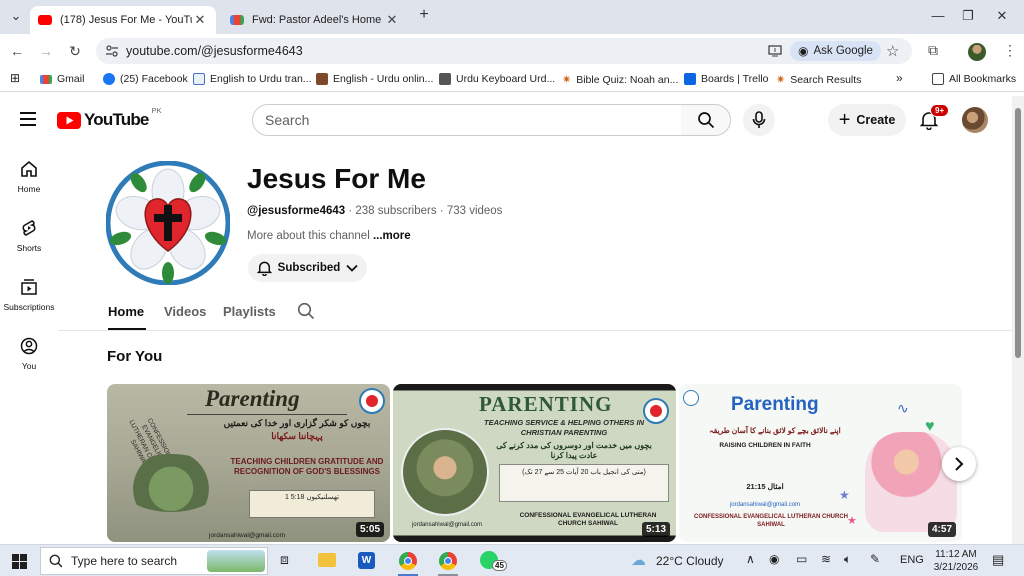 This screenshot has width=1024, height=576. I want to click on forward-icon: →, so click(46, 51).